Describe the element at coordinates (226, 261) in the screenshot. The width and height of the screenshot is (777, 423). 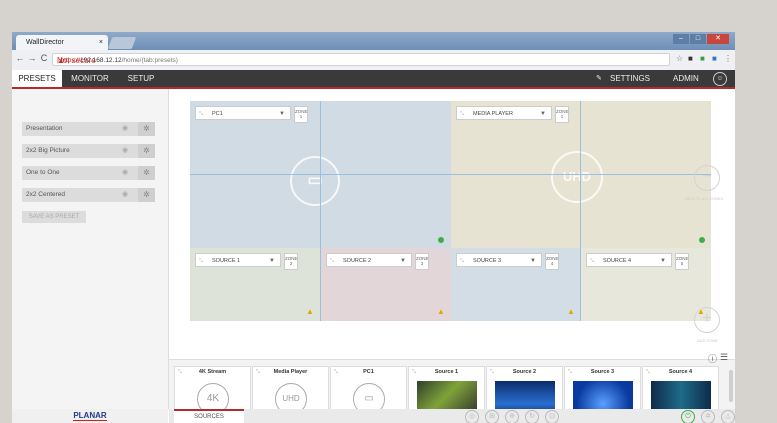
I see `zone-source-label: SOURCE 1` at that location.